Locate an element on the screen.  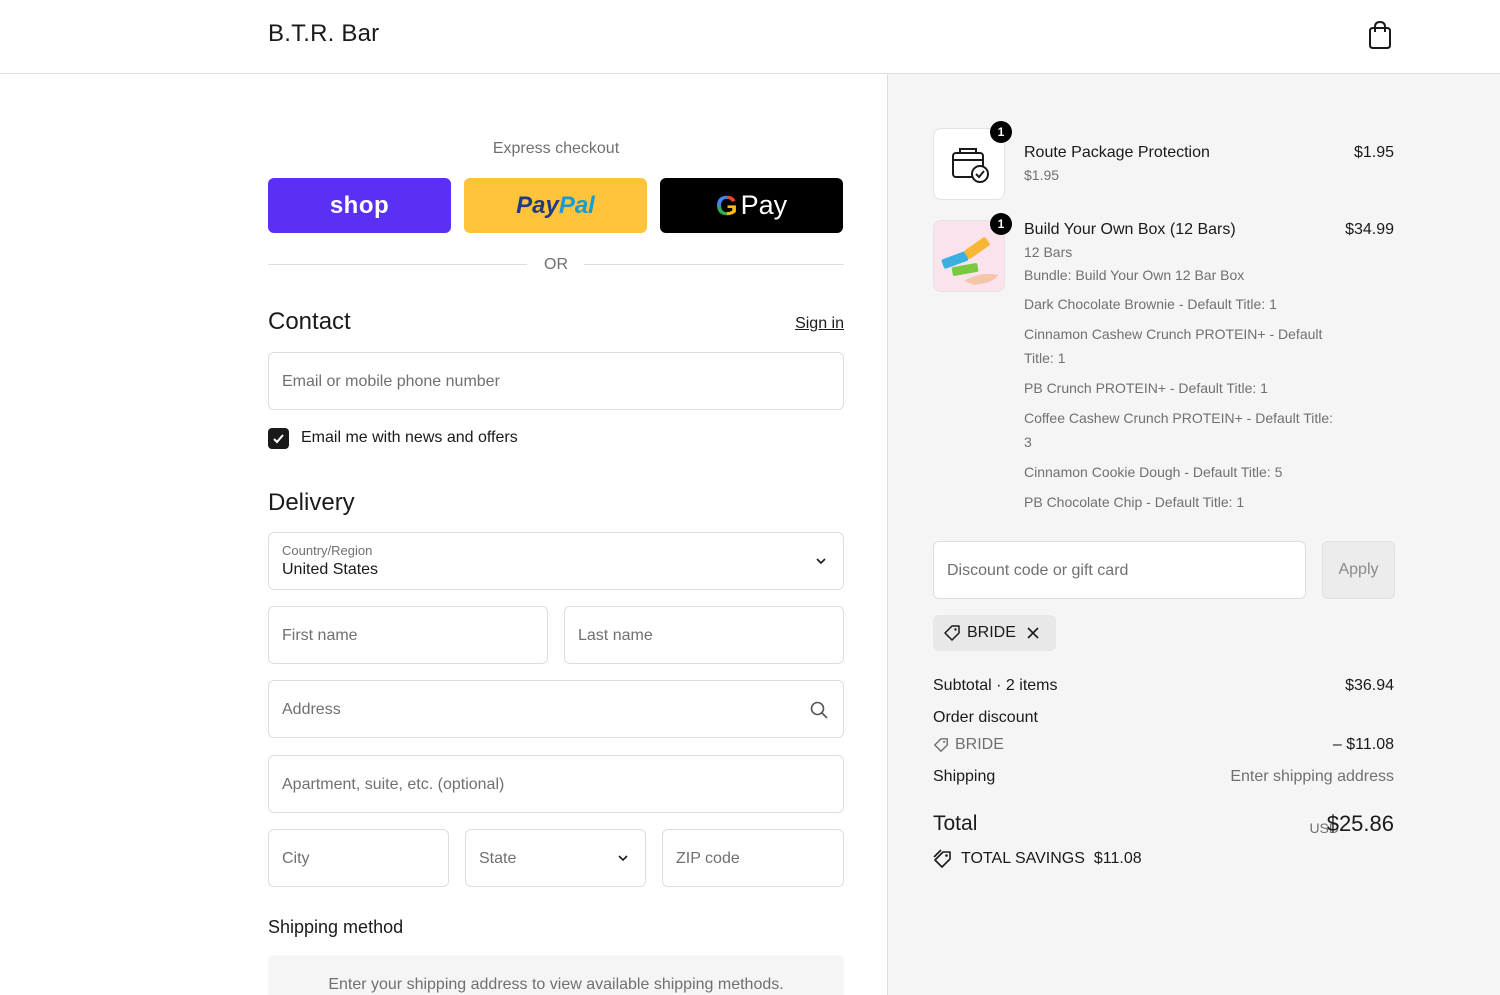
item-title: Build Your Own Box (12 Bars) is located at coordinates (1130, 229).